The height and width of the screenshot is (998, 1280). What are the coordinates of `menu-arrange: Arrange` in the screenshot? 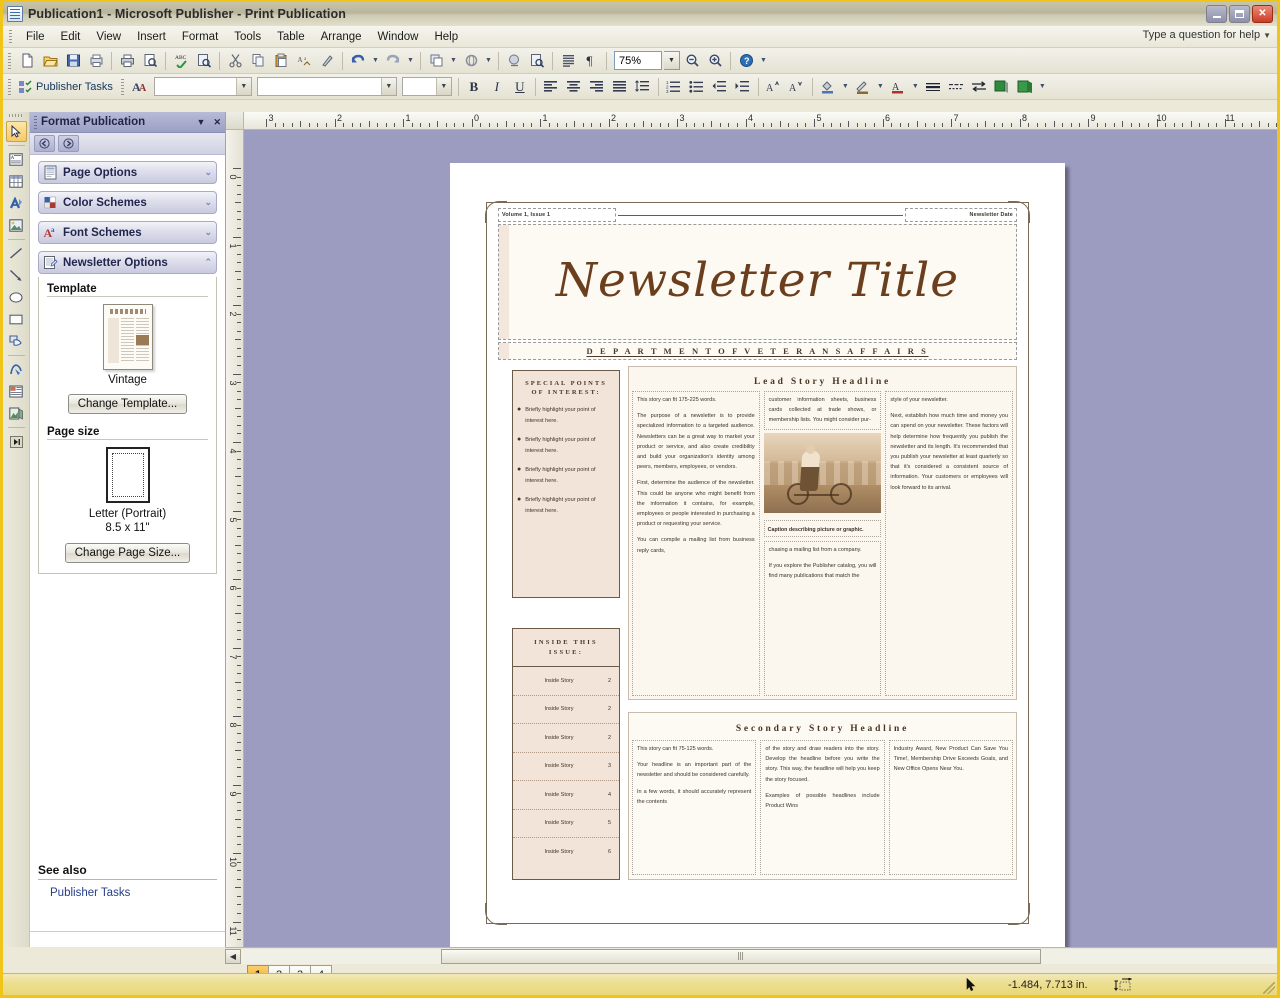 It's located at (341, 37).